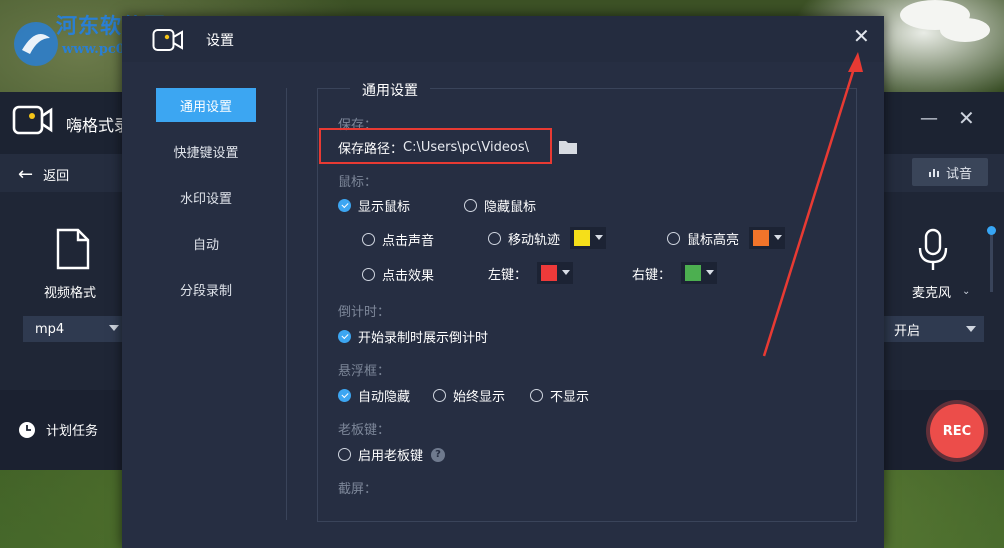  I want to click on annotation-arrow, so click(812, 204).